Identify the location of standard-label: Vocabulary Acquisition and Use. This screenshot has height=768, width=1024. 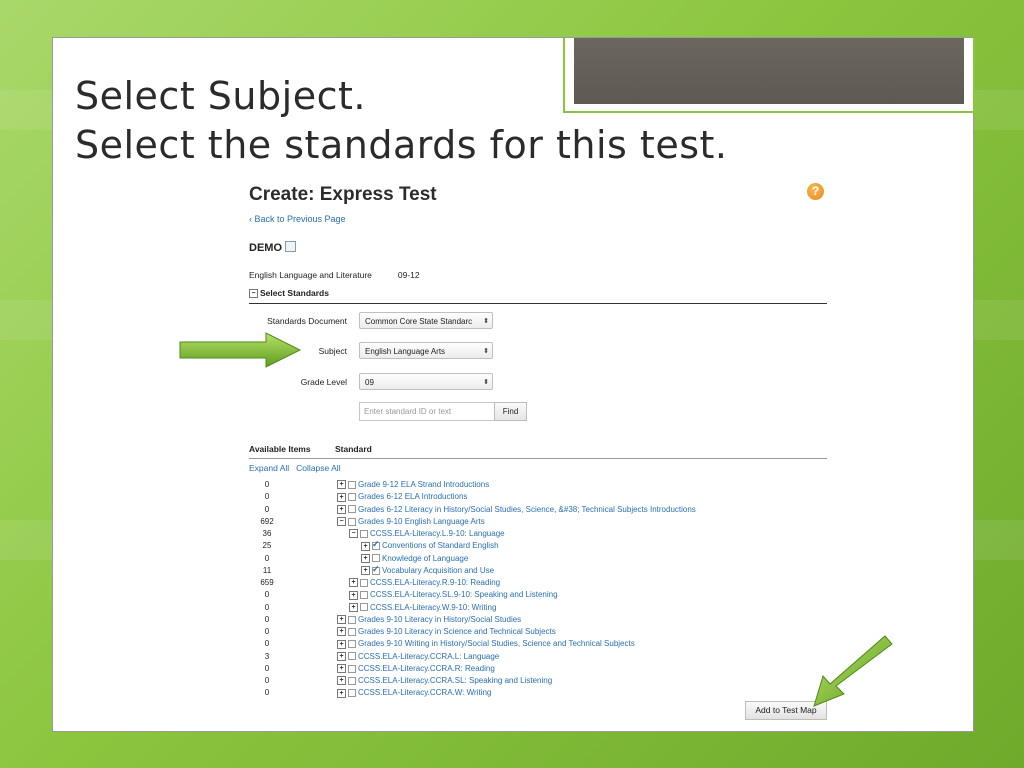
(438, 570).